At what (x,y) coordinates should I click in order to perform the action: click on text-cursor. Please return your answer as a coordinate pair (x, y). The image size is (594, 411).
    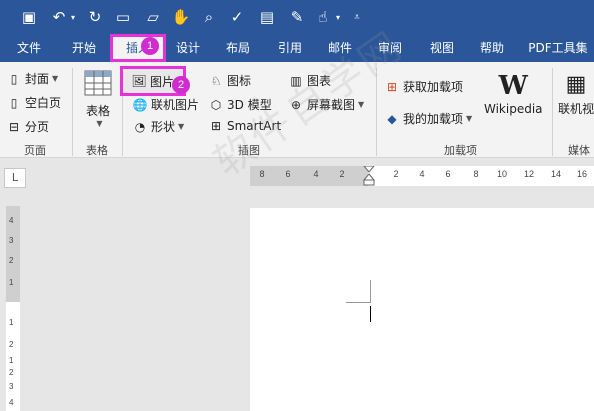
    Looking at the image, I should click on (370, 314).